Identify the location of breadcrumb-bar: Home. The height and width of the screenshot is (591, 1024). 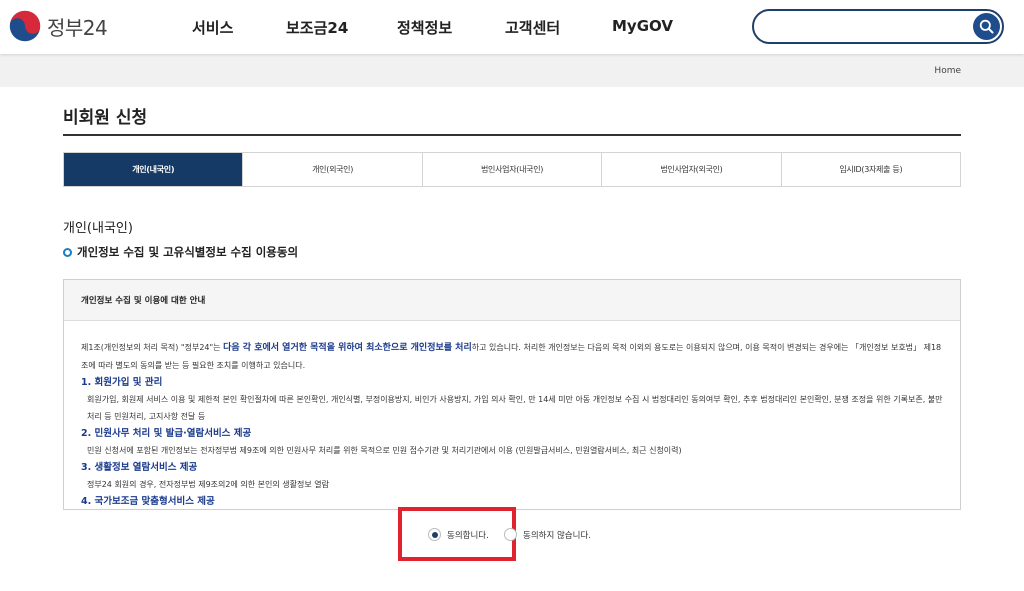
(512, 70).